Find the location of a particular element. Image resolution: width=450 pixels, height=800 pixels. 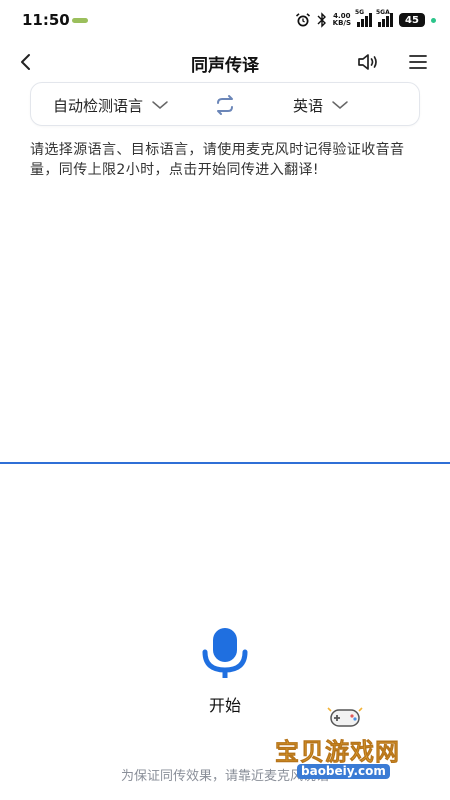

language-selector: 自动检测语言 英语 is located at coordinates (225, 104).